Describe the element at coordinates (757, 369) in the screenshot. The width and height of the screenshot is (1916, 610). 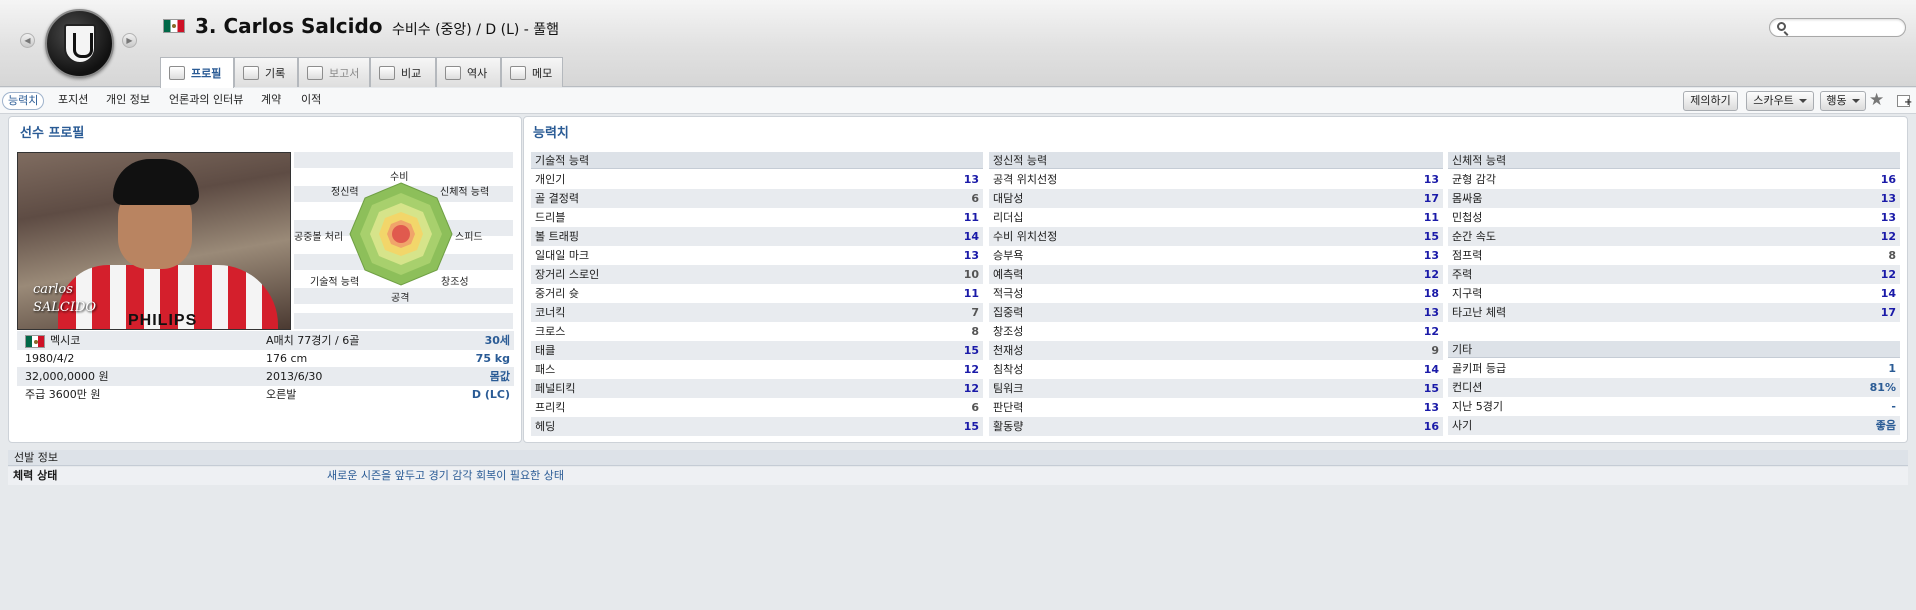
I see `attribute-row: 패스 12` at that location.